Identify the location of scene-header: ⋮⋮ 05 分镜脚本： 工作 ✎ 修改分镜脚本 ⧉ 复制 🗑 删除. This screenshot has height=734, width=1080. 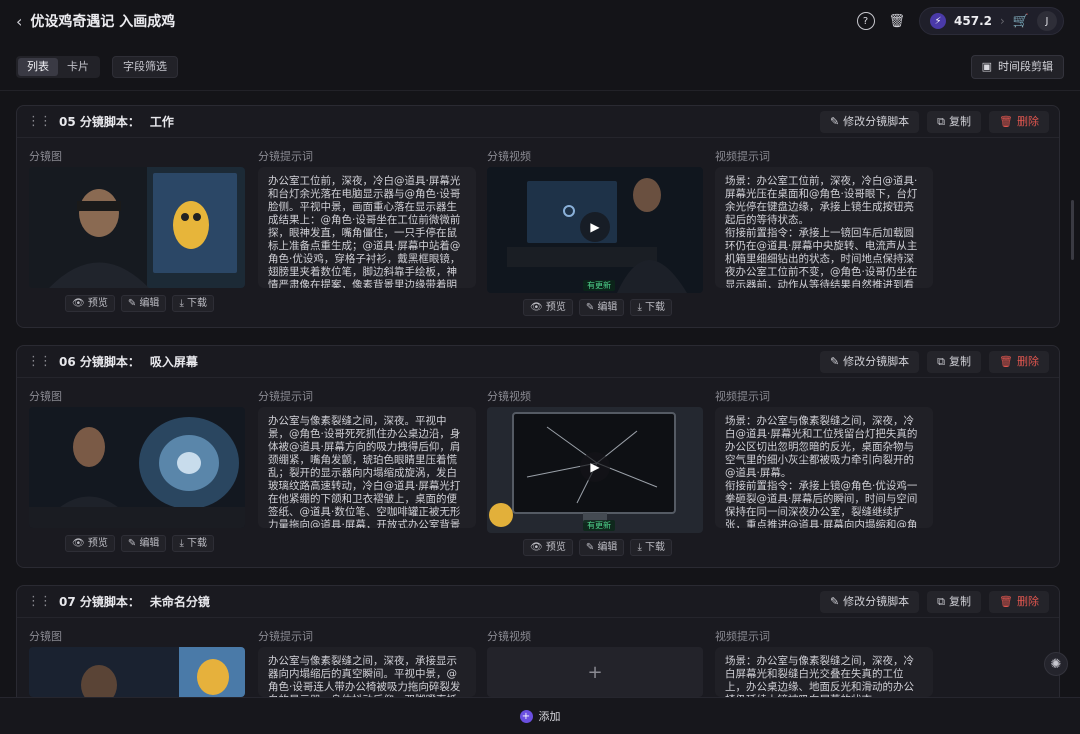
(538, 122).